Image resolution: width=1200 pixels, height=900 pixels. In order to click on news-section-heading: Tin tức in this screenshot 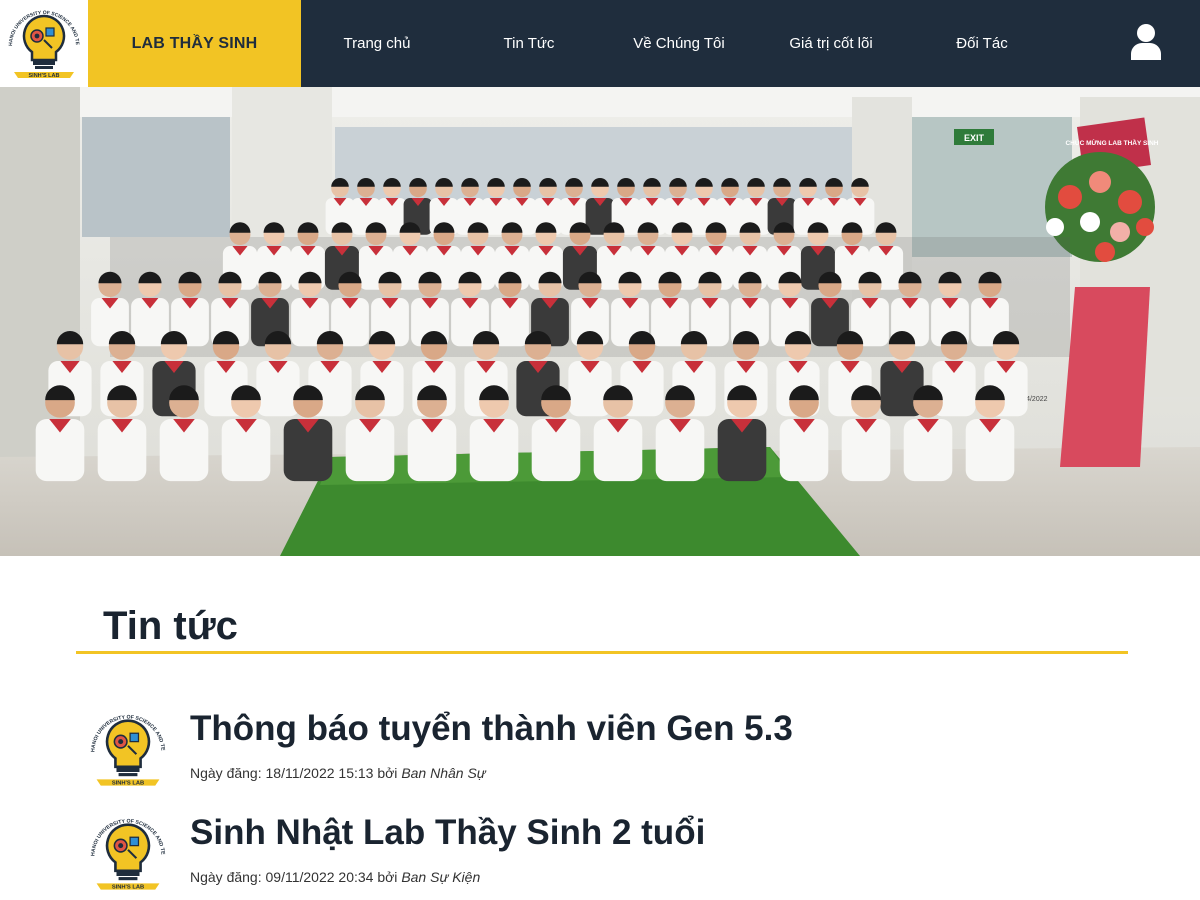, I will do `click(170, 626)`.